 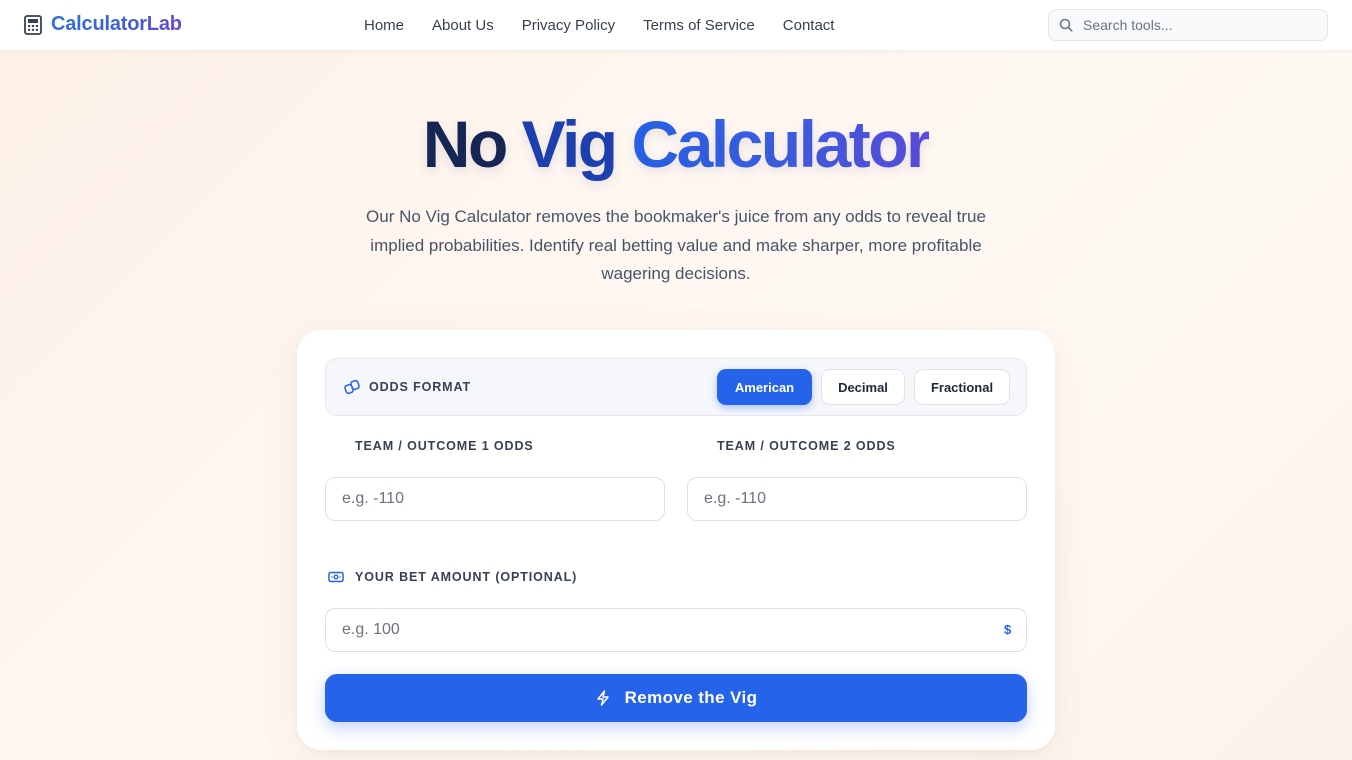 What do you see at coordinates (1198, 25) in the screenshot?
I see `search-input` at bounding box center [1198, 25].